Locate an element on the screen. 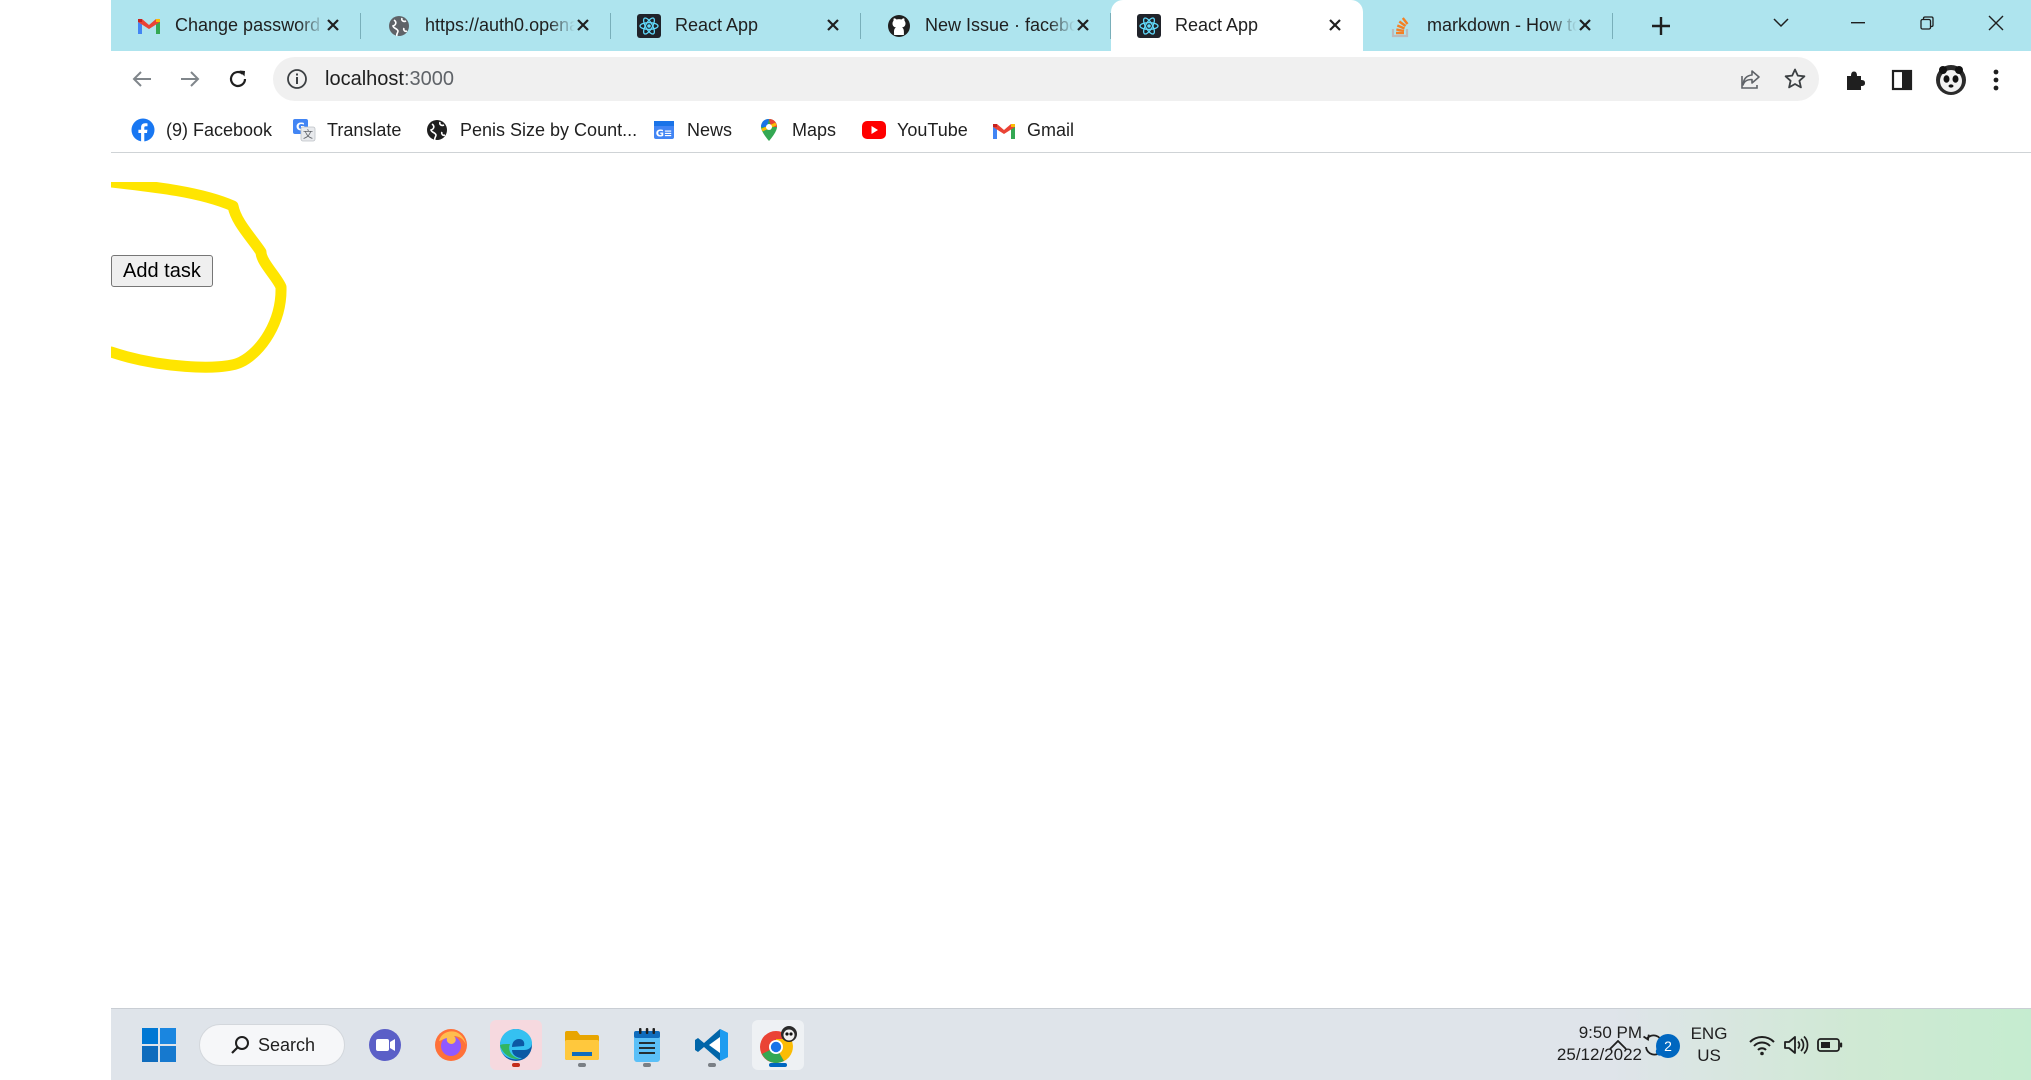 The image size is (2031, 1080). translate-icon: G文 is located at coordinates (304, 130).